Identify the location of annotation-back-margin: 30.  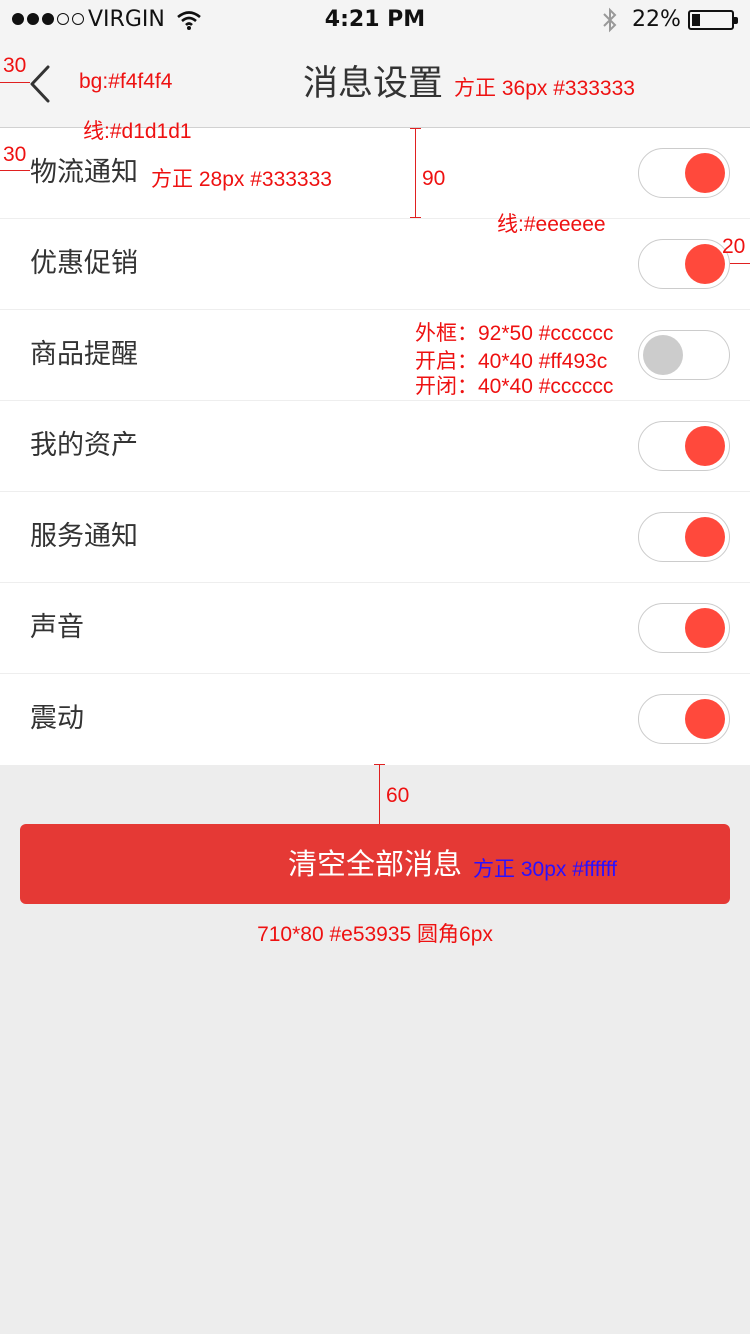
(15, 65).